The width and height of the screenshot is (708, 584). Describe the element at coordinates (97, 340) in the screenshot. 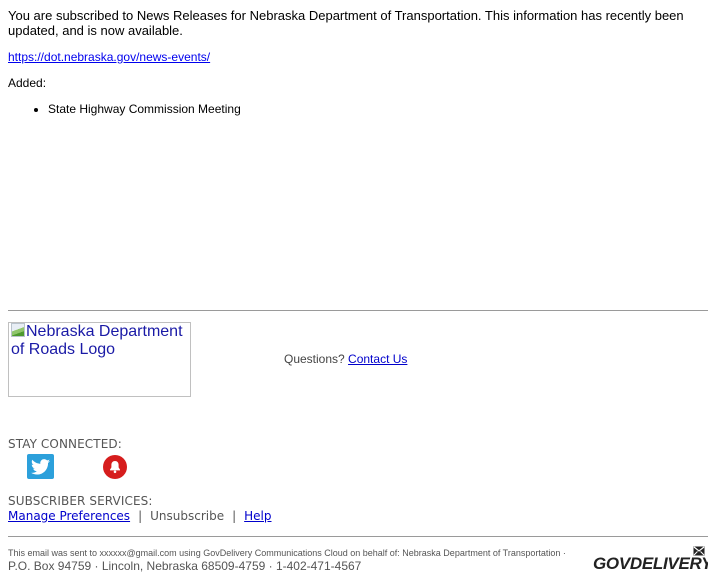

I see `logo-alt-text: Nebraska Department of Roads Logo` at that location.